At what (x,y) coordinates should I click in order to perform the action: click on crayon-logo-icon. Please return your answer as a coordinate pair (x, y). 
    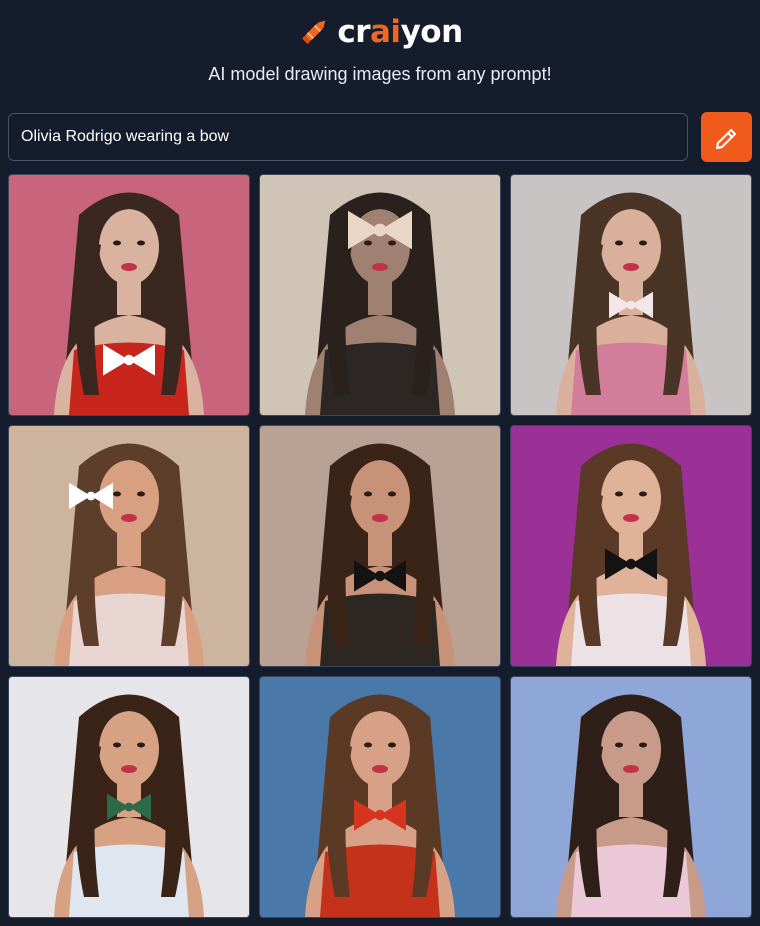
    Looking at the image, I should click on (314, 32).